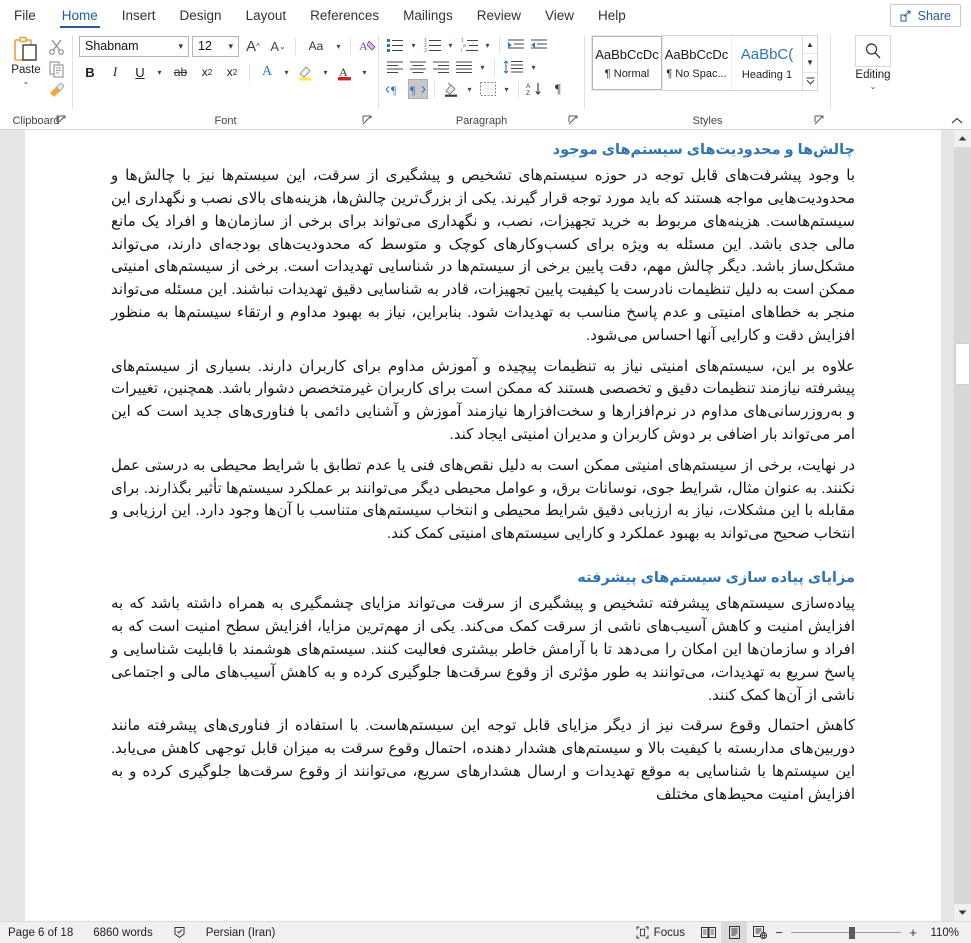 The width and height of the screenshot is (971, 943). I want to click on focus-mode-button: Focus, so click(660, 932).